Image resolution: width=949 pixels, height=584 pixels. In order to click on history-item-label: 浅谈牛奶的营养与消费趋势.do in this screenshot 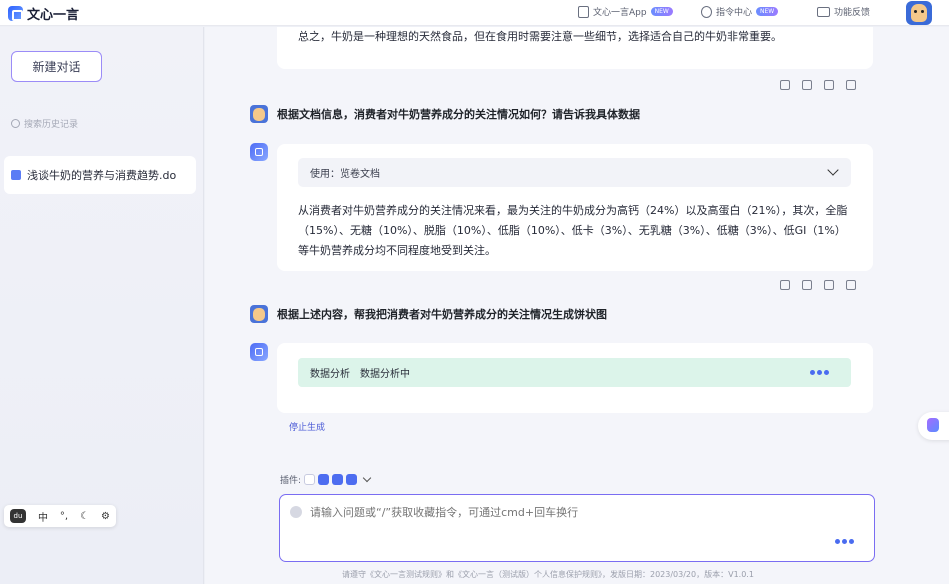, I will do `click(102, 175)`.